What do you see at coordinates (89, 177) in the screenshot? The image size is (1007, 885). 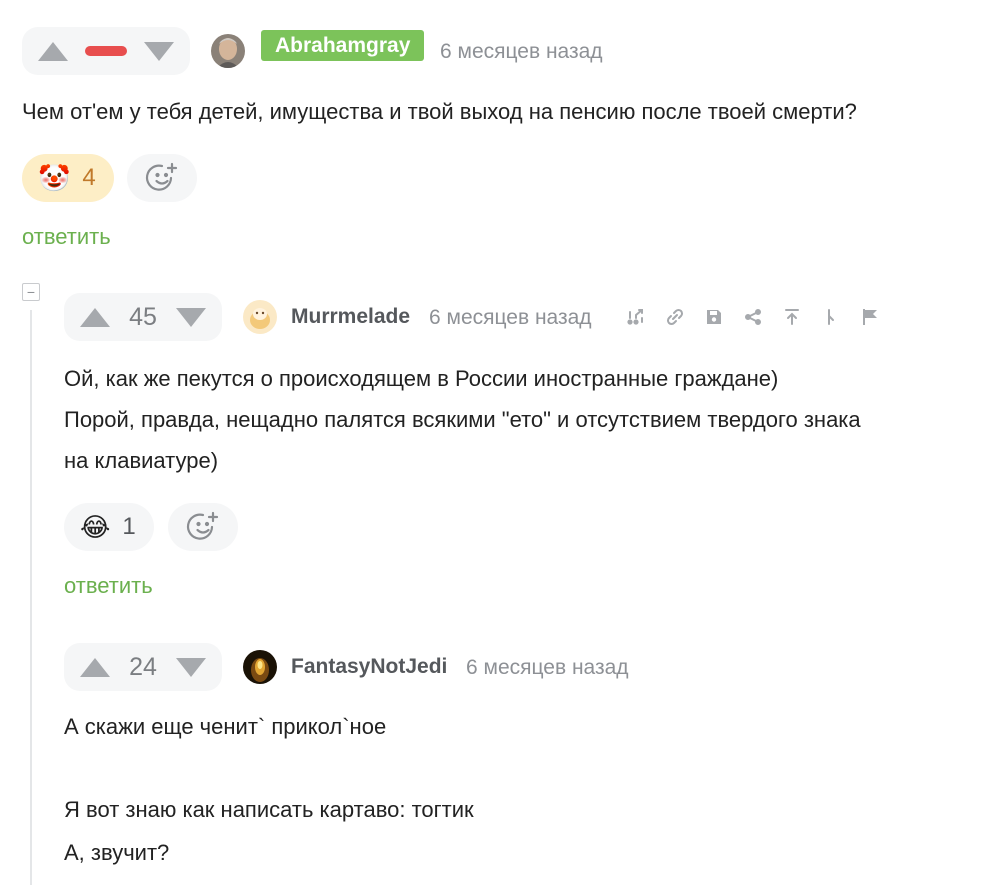 I see `reaction-count: 4` at bounding box center [89, 177].